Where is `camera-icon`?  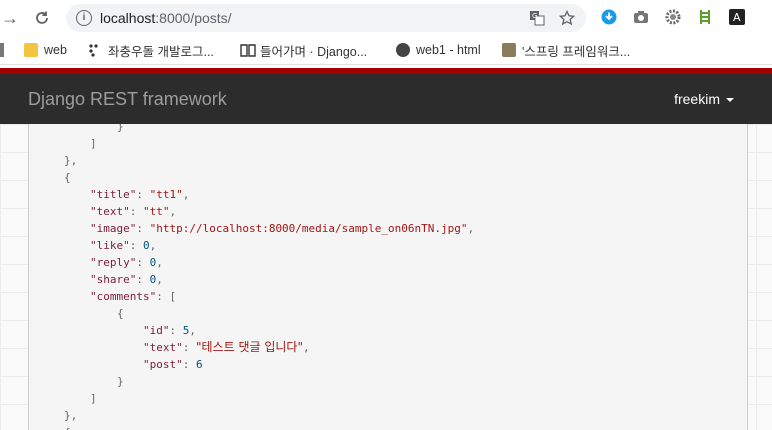
camera-icon is located at coordinates (641, 17).